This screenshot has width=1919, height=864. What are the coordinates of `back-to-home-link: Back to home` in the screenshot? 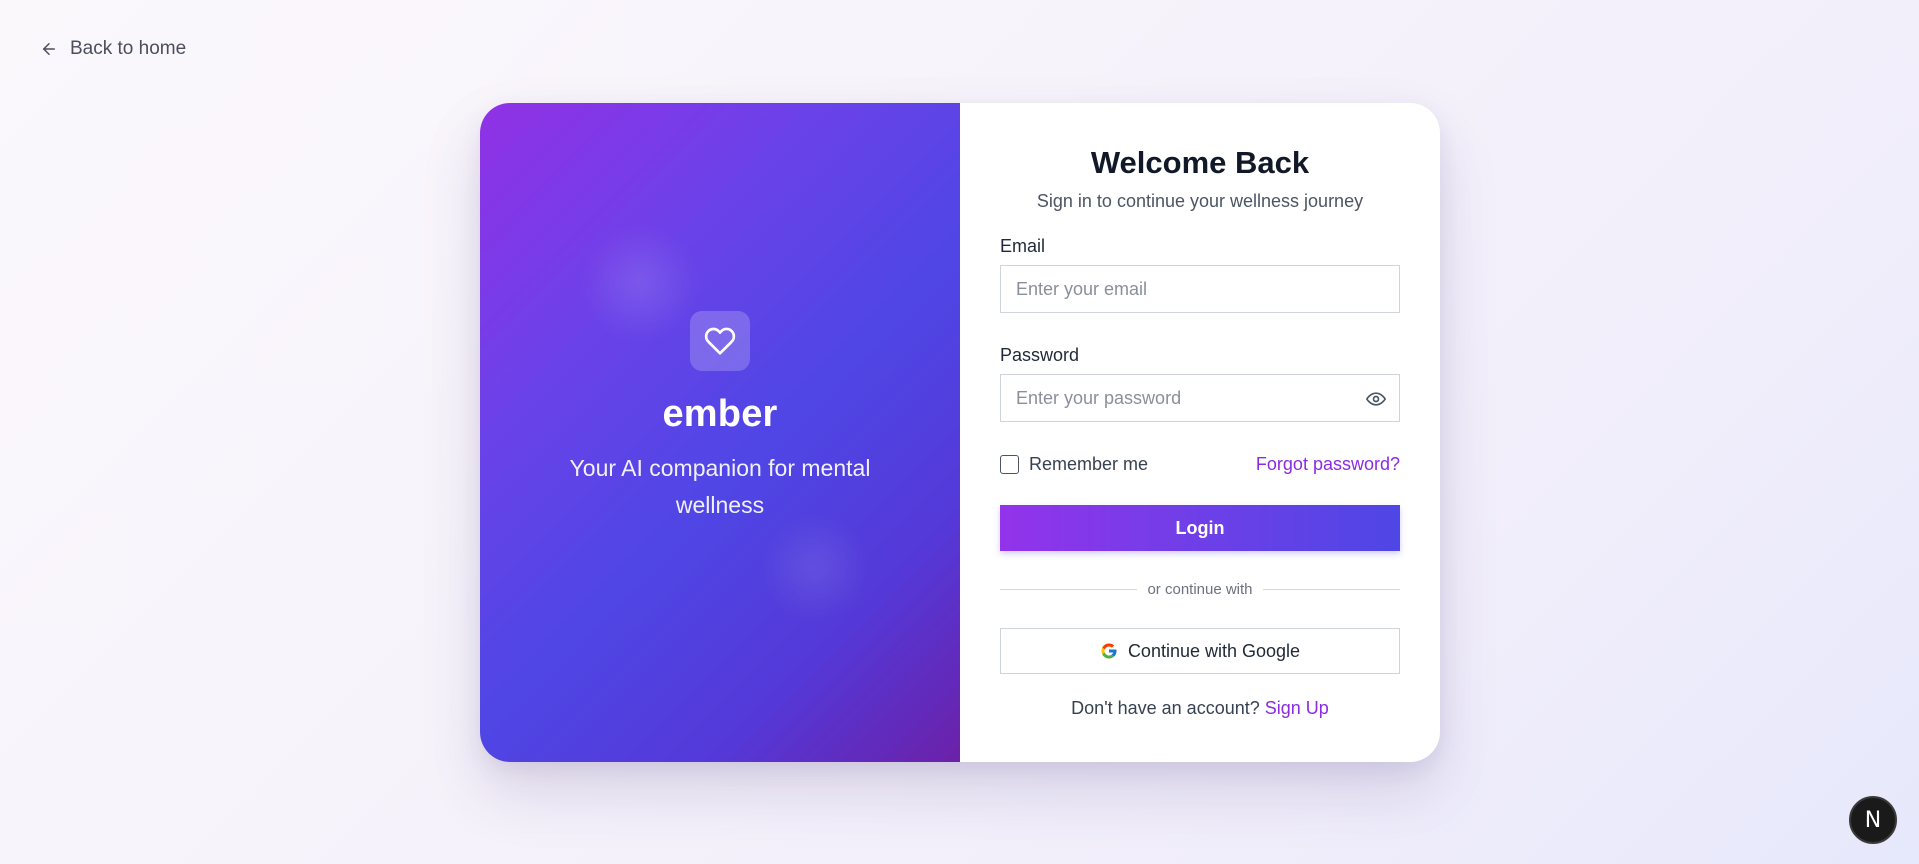 It's located at (113, 49).